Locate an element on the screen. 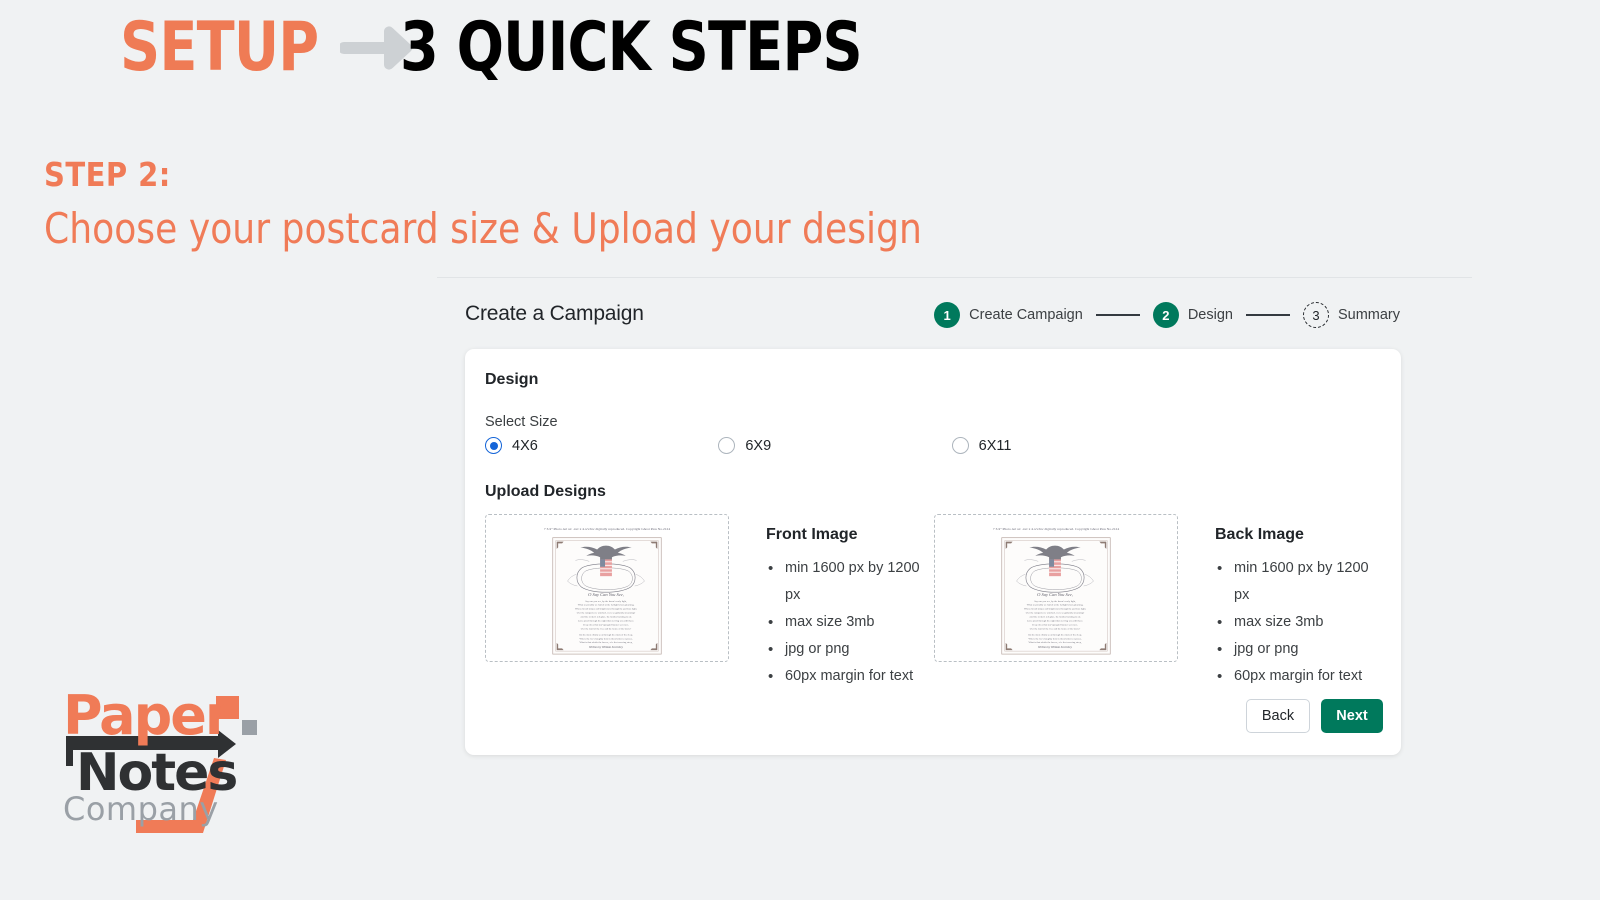 This screenshot has height=900, width=1600. page-title: Create a Campaign is located at coordinates (554, 313).